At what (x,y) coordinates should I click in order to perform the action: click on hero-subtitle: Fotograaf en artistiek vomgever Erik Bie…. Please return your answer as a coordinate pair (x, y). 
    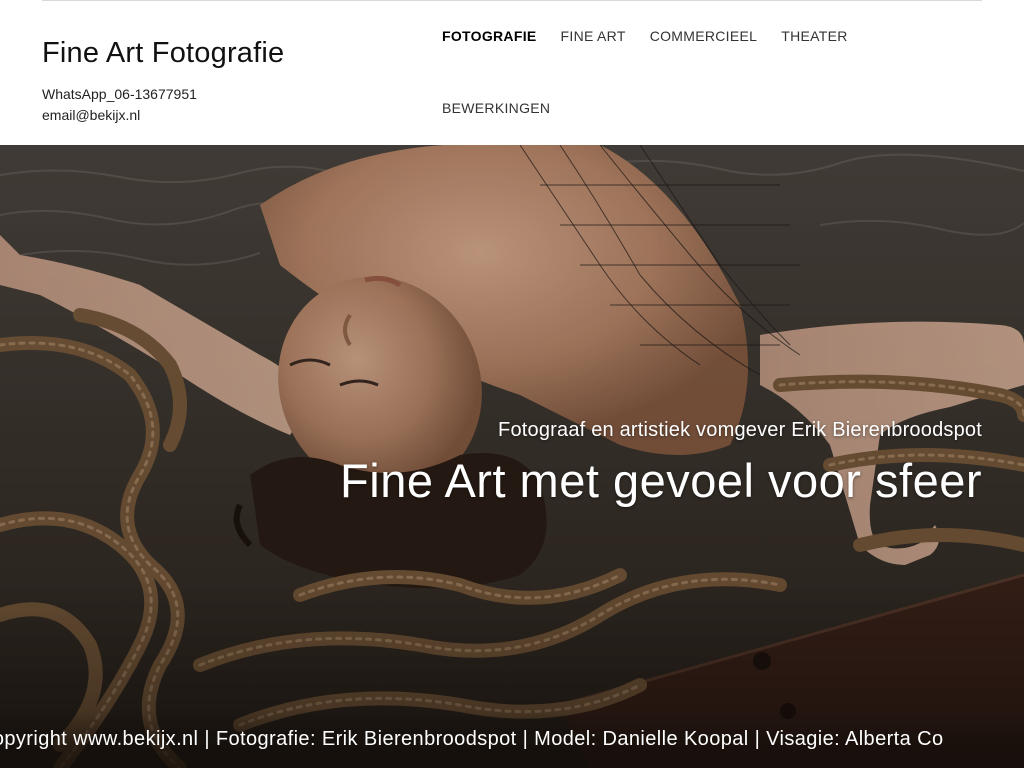
    Looking at the image, I should click on (740, 430).